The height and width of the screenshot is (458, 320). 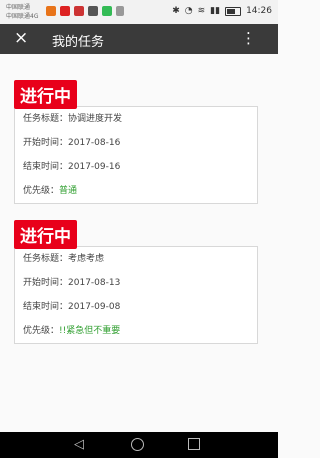 I want to click on carrier-info: 中国联通 中国联通4G, so click(x=22, y=12).